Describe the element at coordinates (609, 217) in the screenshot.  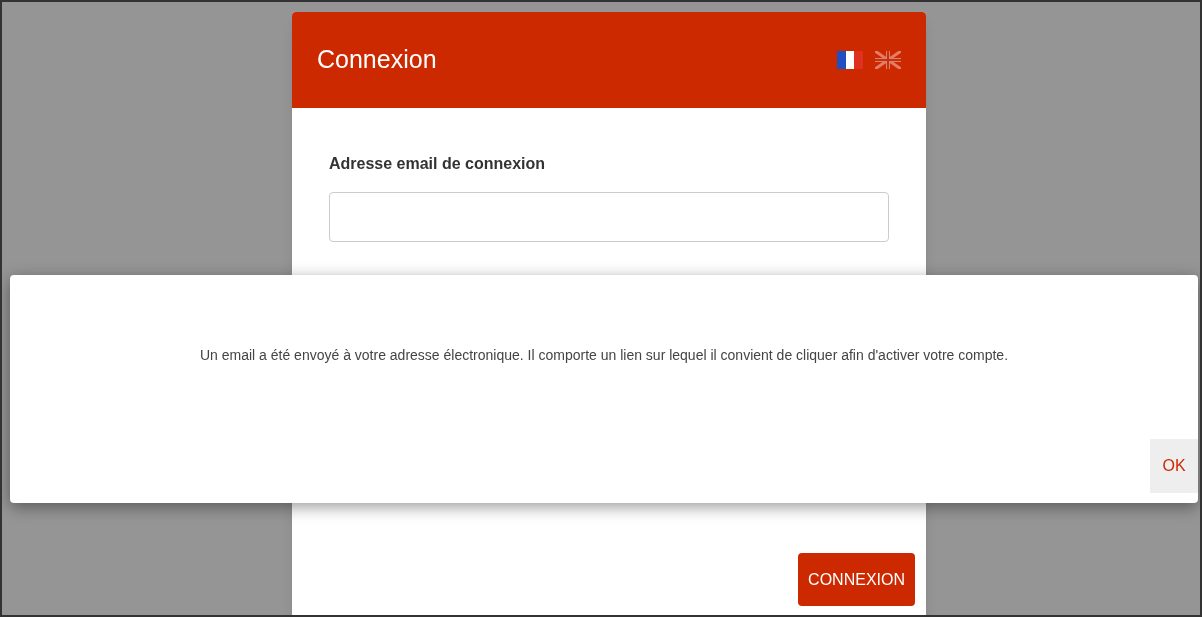
I see `email-input-field` at that location.